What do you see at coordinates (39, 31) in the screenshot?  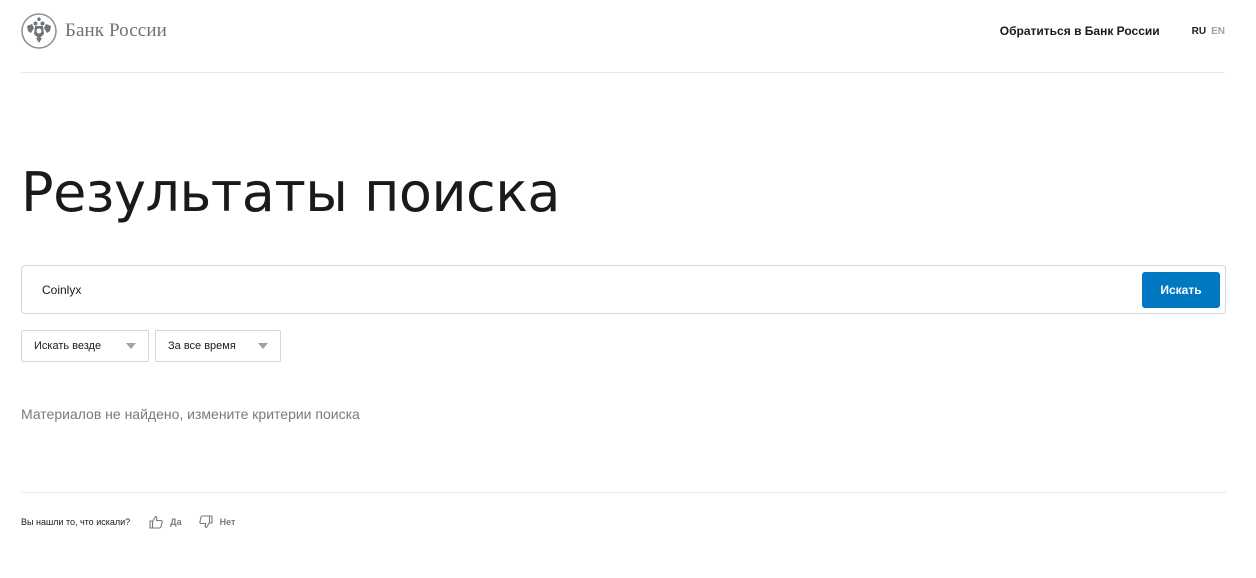 I see `eagle-emblem-icon` at bounding box center [39, 31].